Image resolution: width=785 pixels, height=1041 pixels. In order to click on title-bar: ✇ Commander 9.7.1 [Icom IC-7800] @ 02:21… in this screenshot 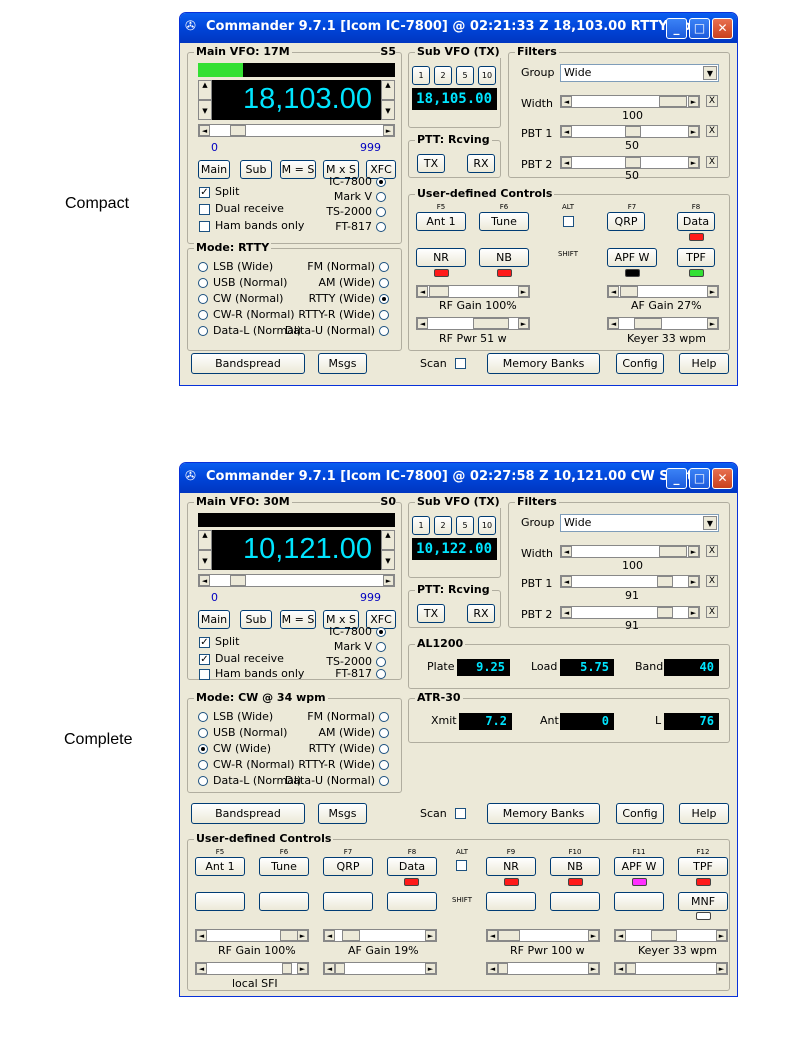, I will do `click(458, 28)`.